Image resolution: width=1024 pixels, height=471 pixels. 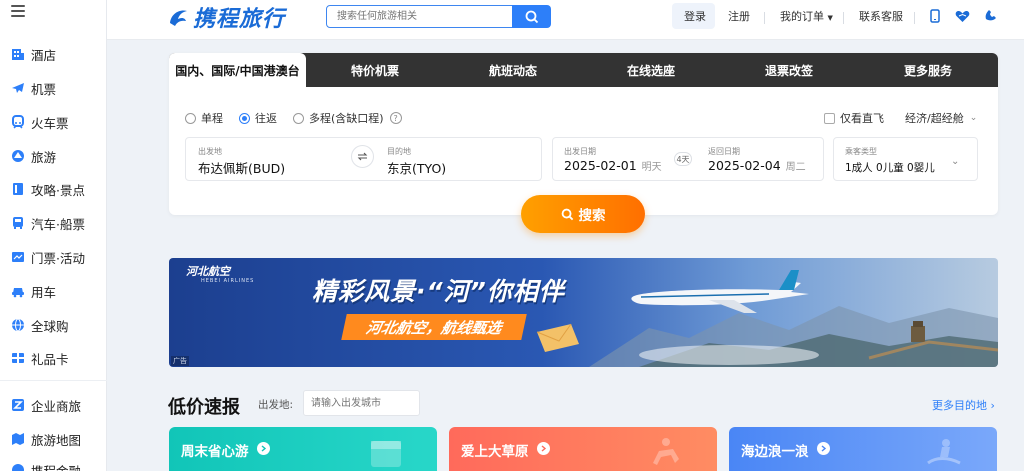 I want to click on depart-date: 2025-02-01, so click(x=600, y=165).